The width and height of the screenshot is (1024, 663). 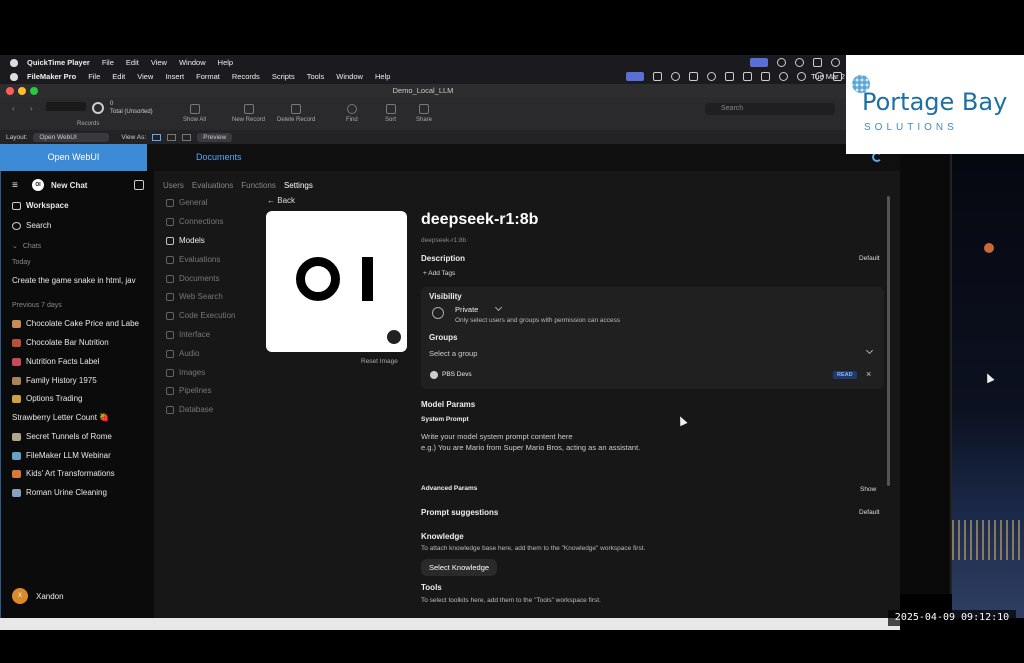 What do you see at coordinates (219, 157) in the screenshot?
I see `tab-documents: Documents` at bounding box center [219, 157].